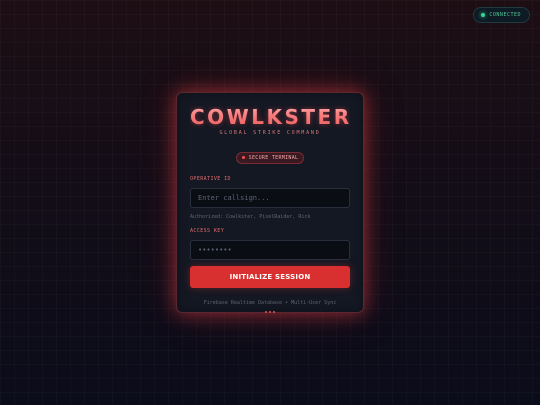 The height and width of the screenshot is (405, 540). I want to click on app-logo: COWLKSTER, so click(270, 117).